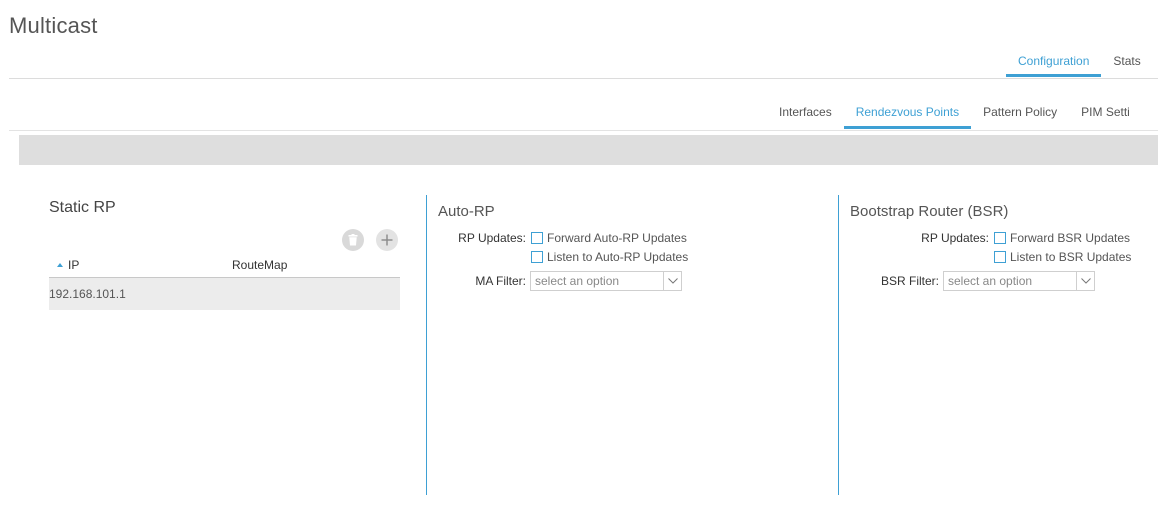  I want to click on listen-auto-rp-checkbox, so click(537, 257).